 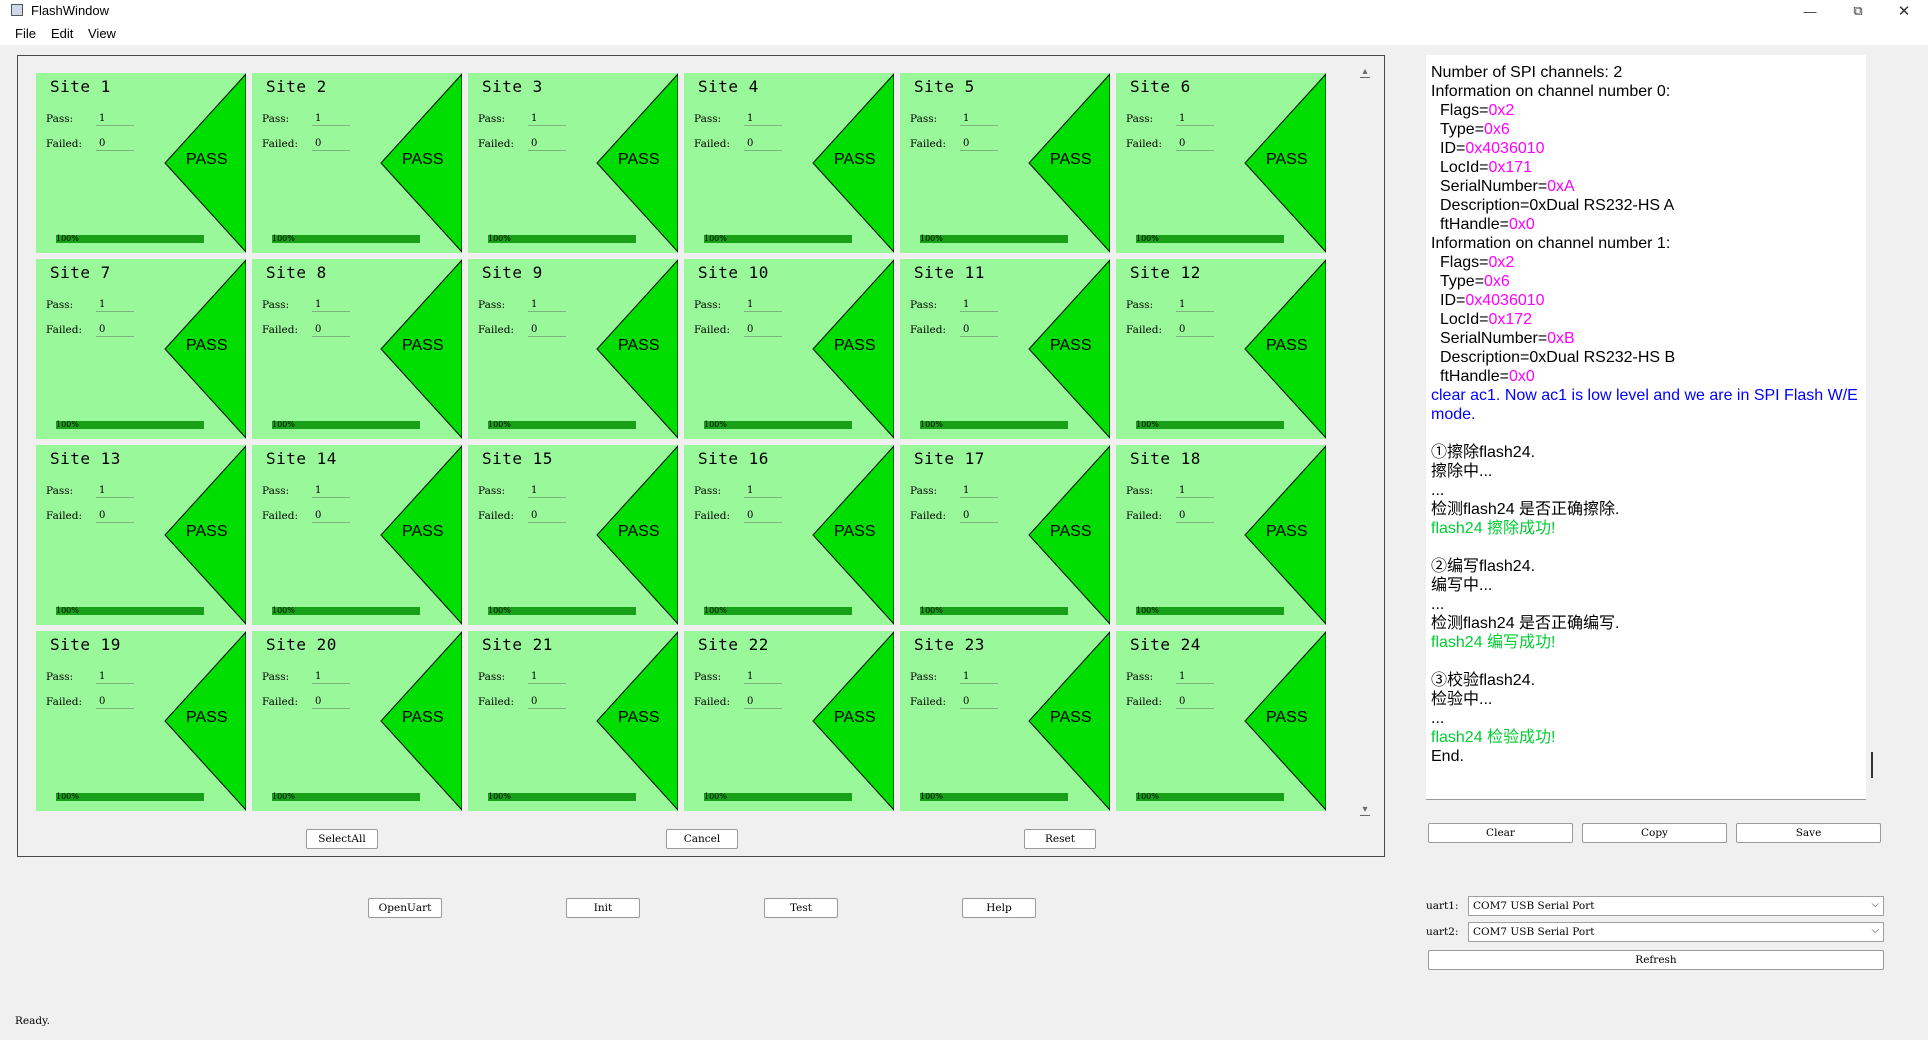 What do you see at coordinates (141, 721) in the screenshot?
I see `site-tile: Site 19 Pass: 1 Failed: 0 PASS 100%` at bounding box center [141, 721].